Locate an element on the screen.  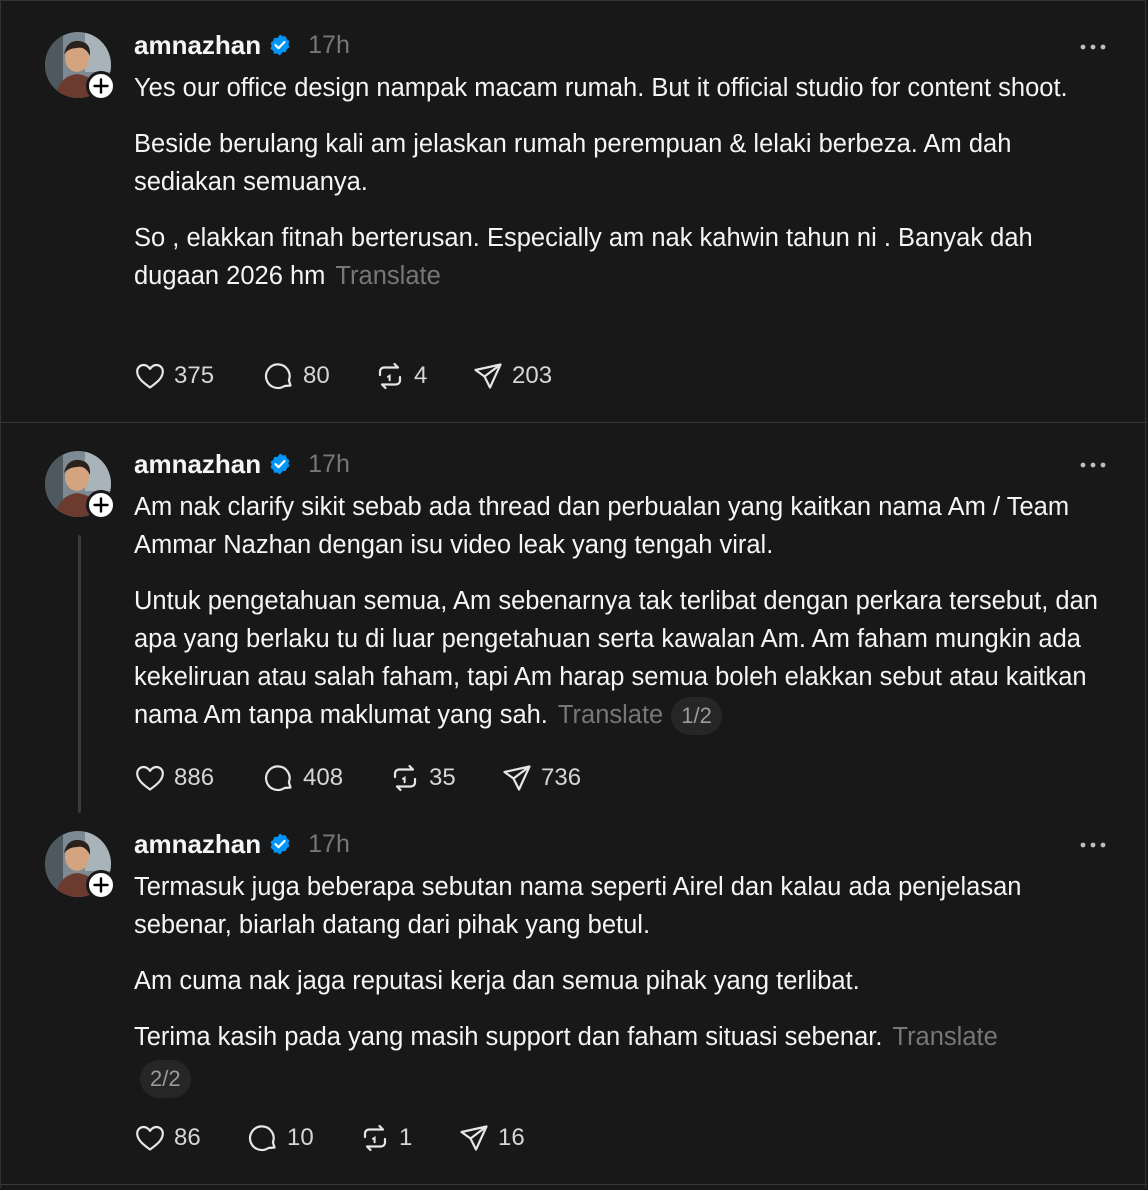
post-divider is located at coordinates (574, 1184).